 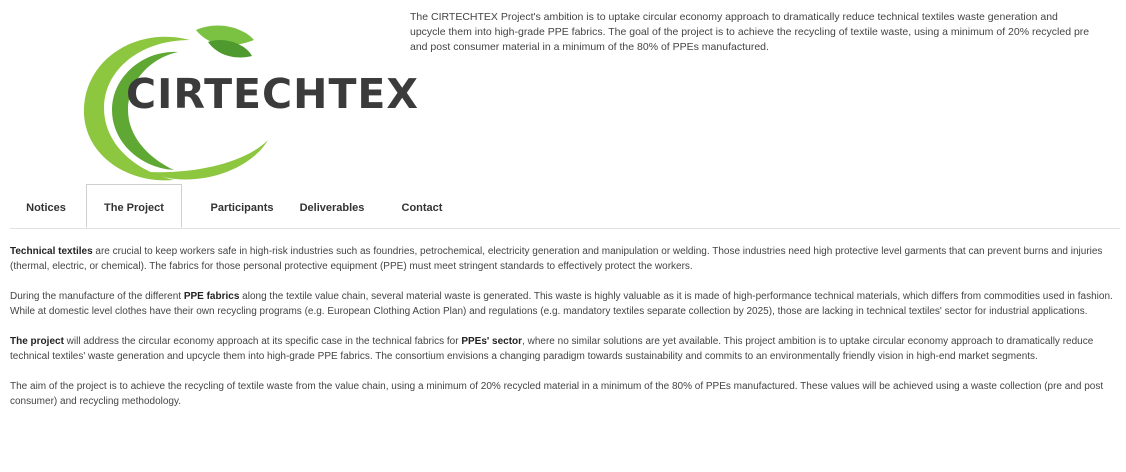 I want to click on tab-the-project: The Project, so click(x=134, y=206).